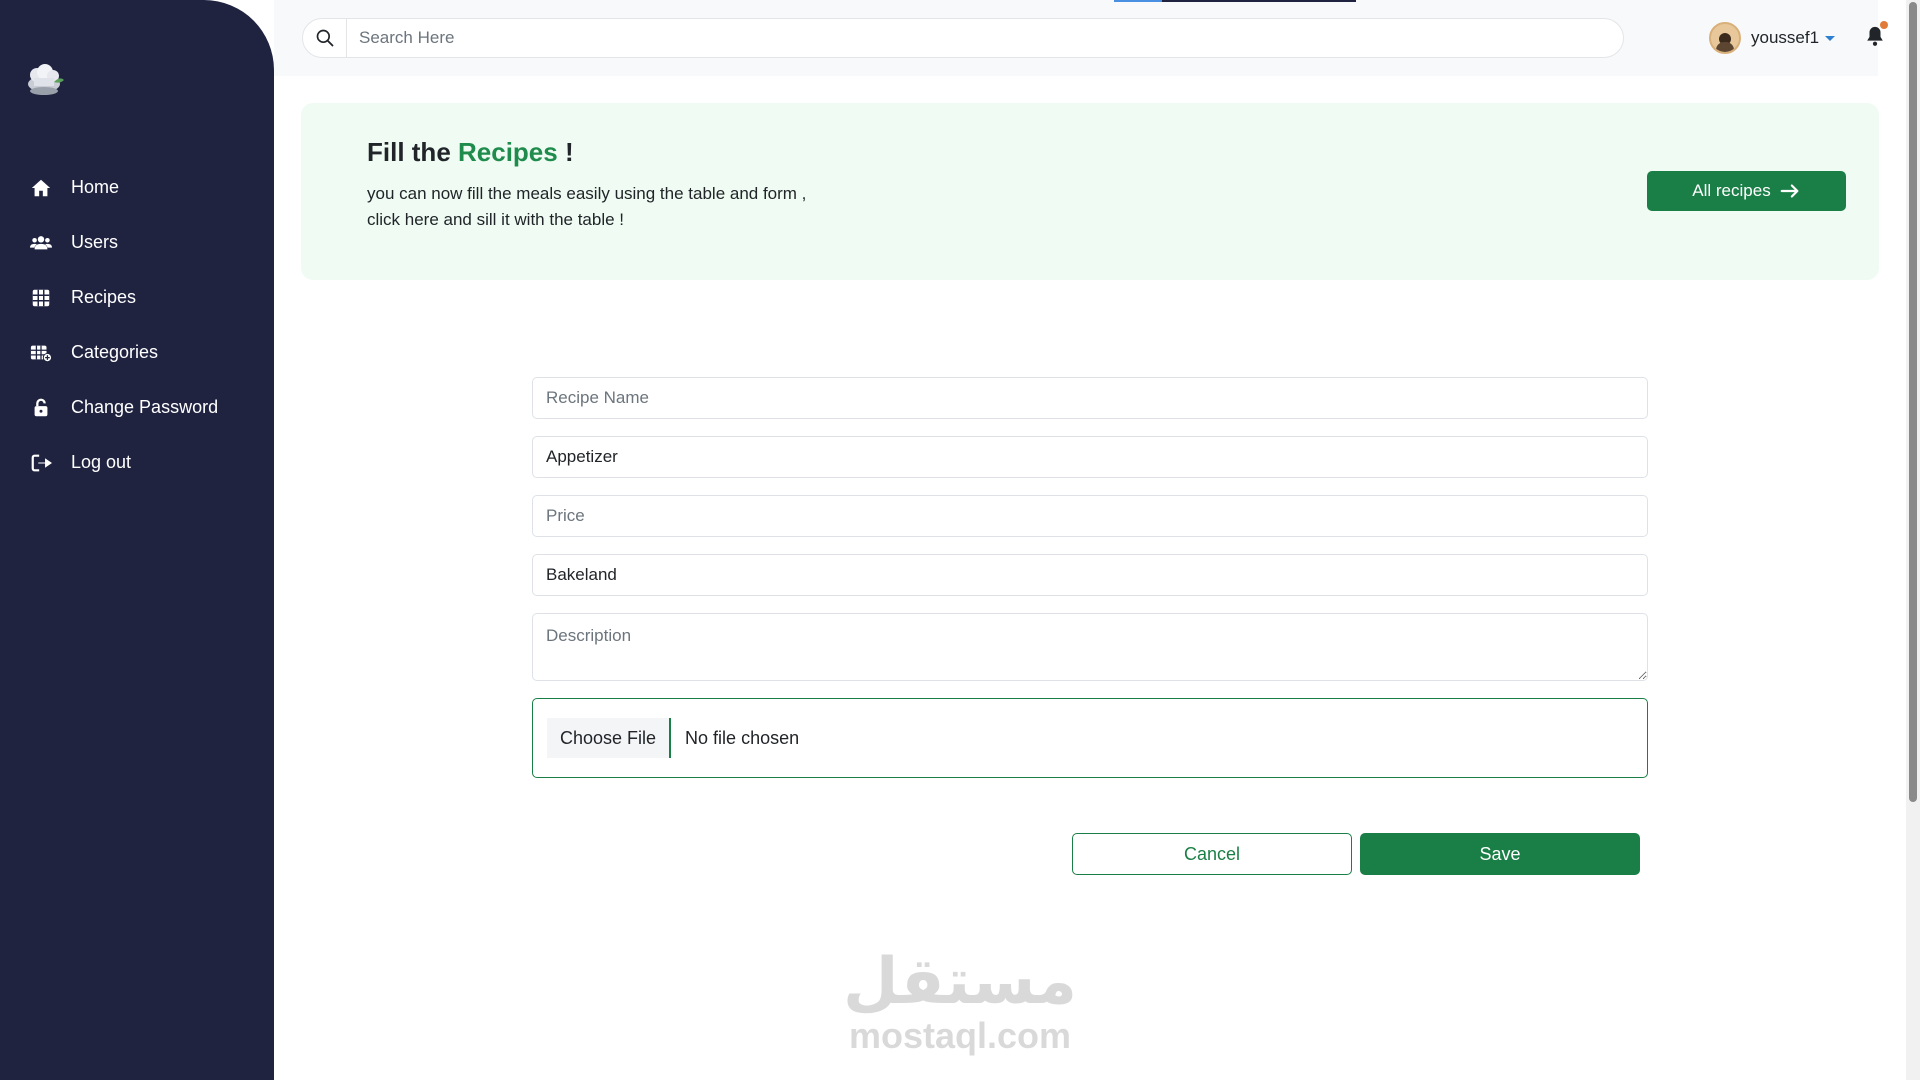 Image resolution: width=1920 pixels, height=1080 pixels. I want to click on sidebar-item-change-password: Change Password, so click(137, 407).